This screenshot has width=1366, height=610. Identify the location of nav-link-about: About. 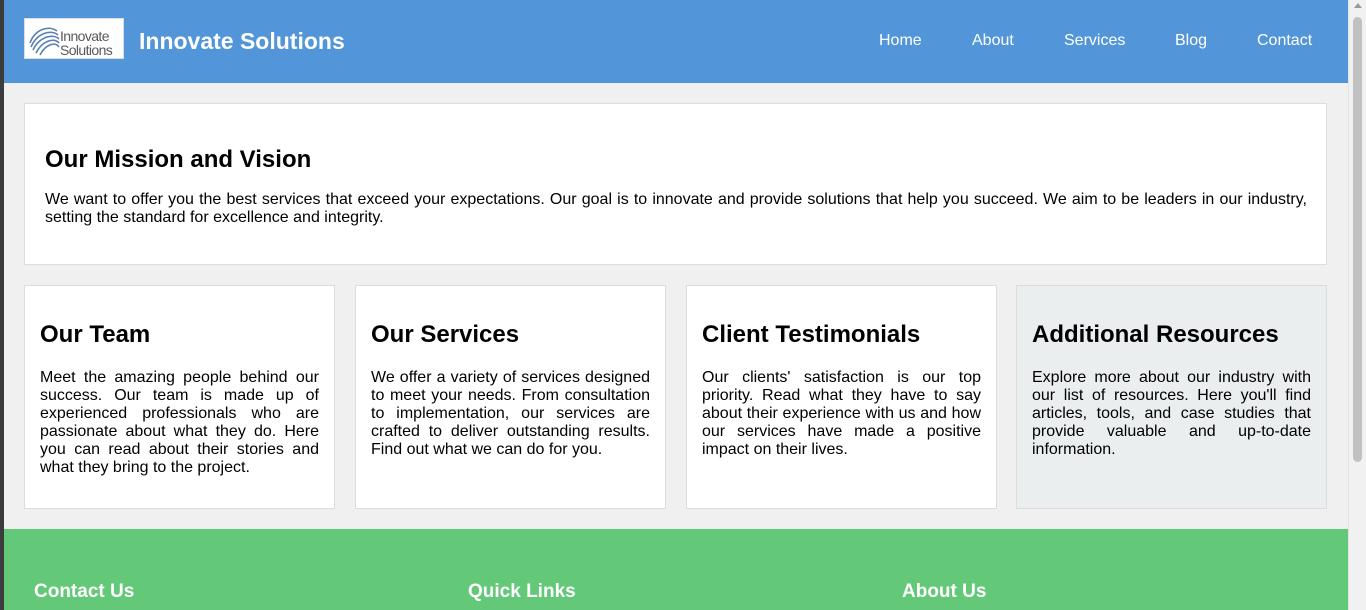
(993, 41).